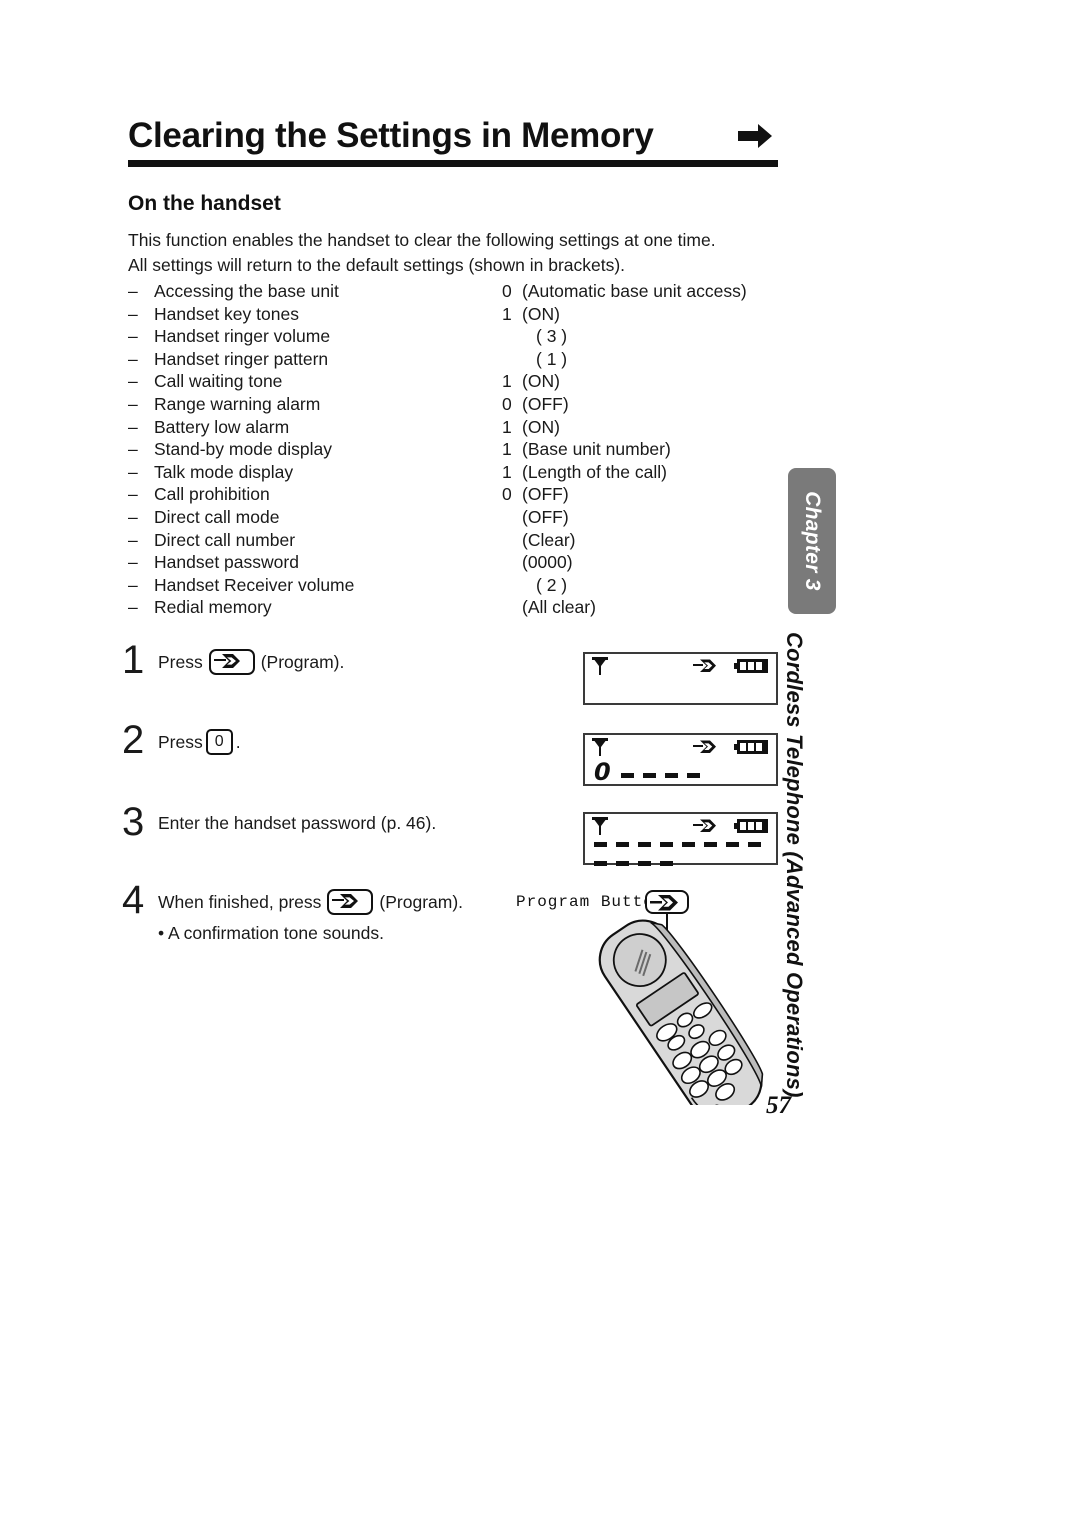 The height and width of the screenshot is (1528, 1080). I want to click on chapter-tab: Chapter 3, so click(812, 541).